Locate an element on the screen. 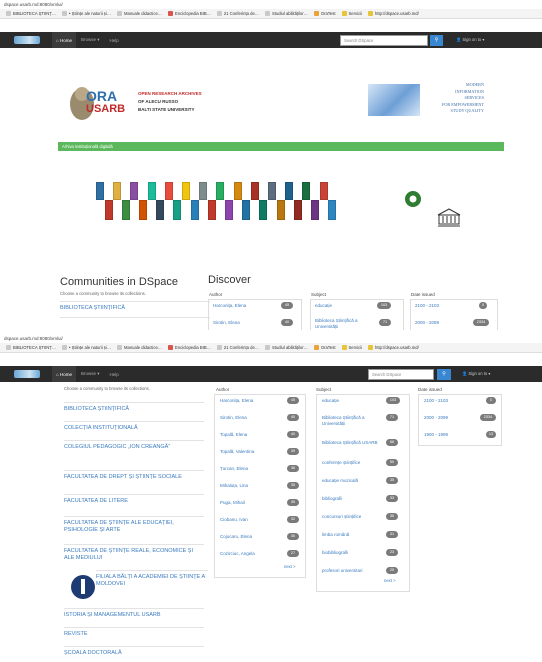  date-facet-item: 1900 - 1999 is located at coordinates (436, 434).